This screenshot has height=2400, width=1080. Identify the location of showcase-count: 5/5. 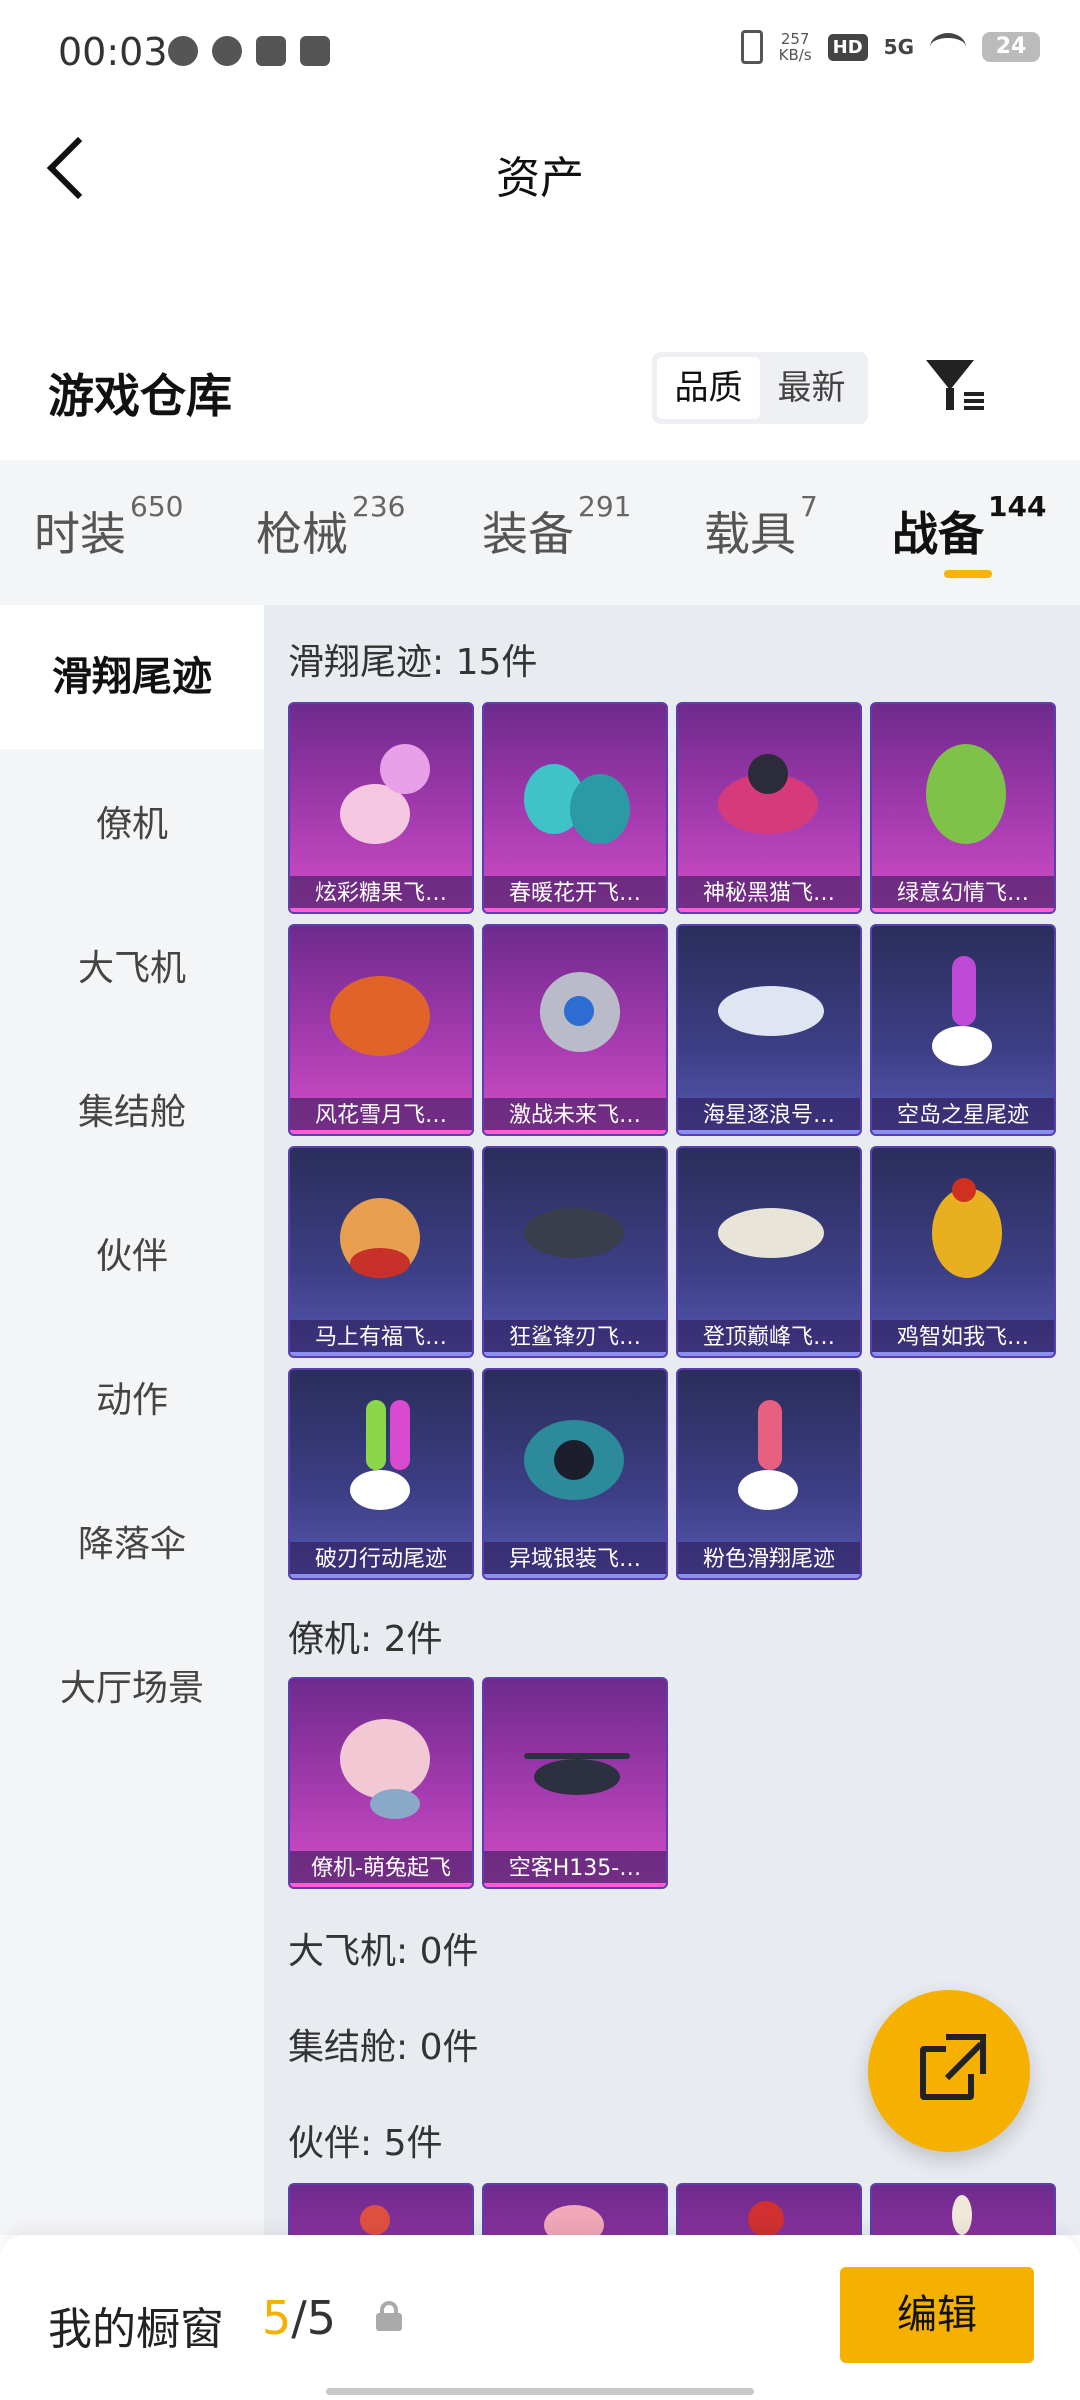
(299, 2318).